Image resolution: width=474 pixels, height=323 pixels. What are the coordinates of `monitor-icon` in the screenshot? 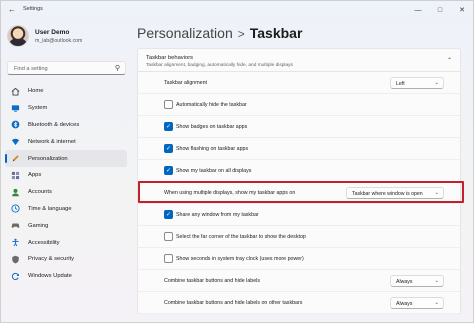 It's located at (15, 108).